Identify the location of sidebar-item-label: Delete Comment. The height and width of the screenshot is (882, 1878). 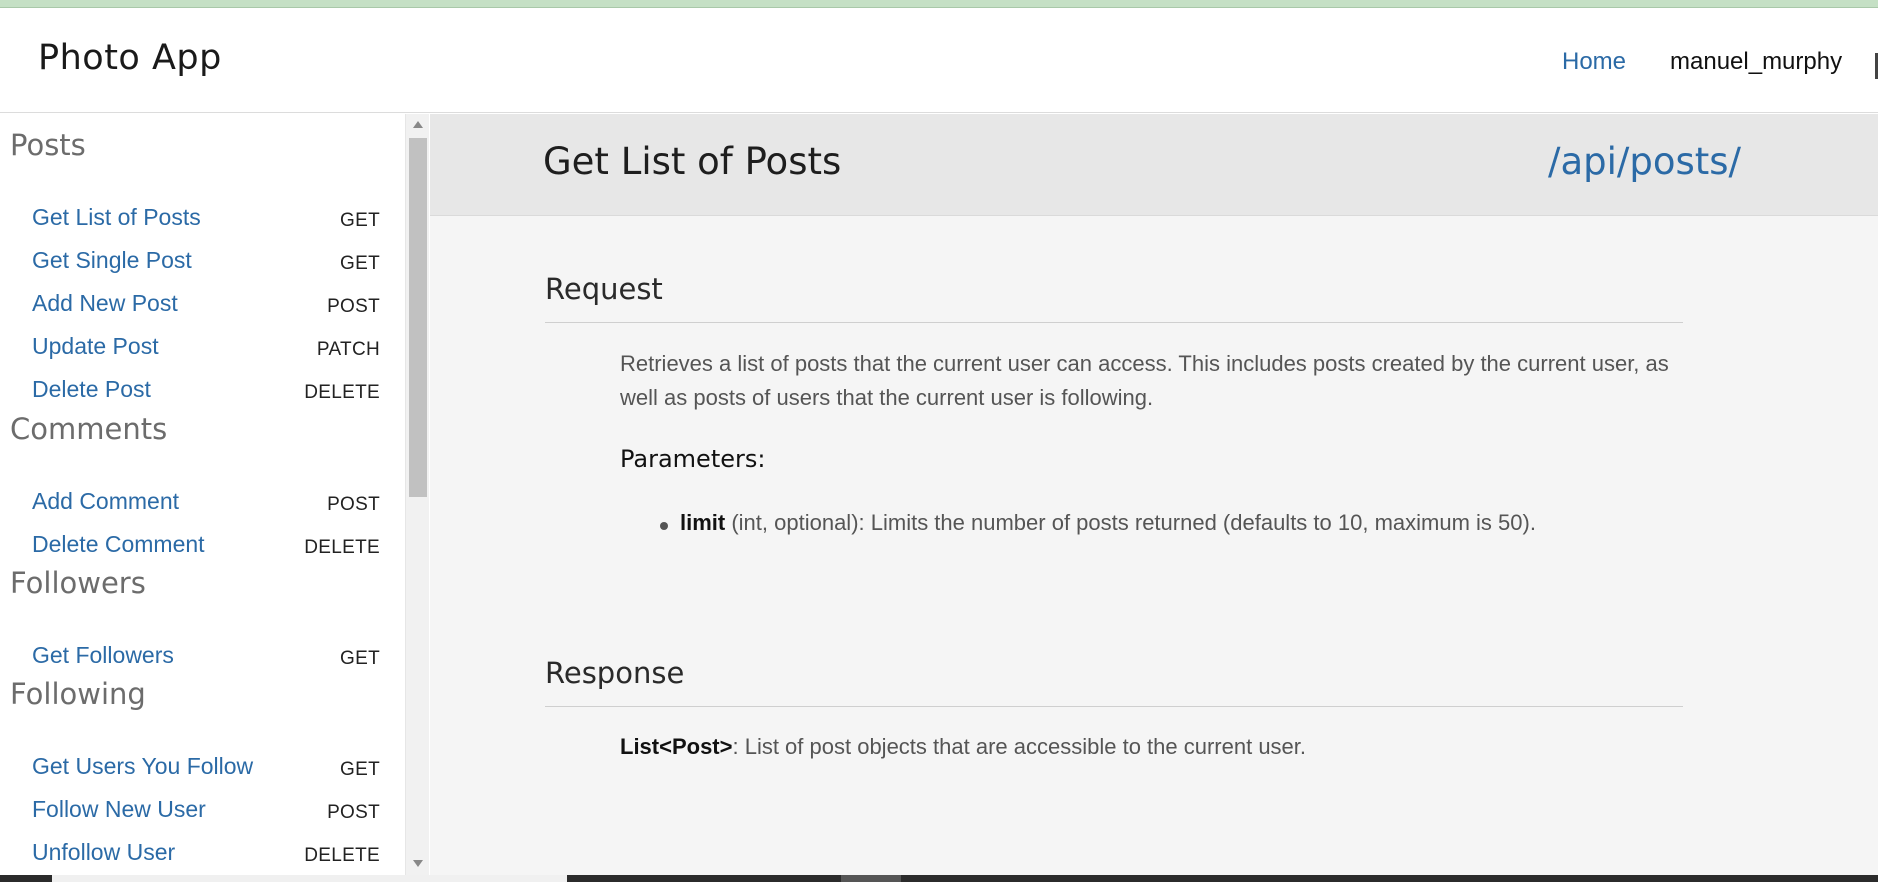
(118, 544).